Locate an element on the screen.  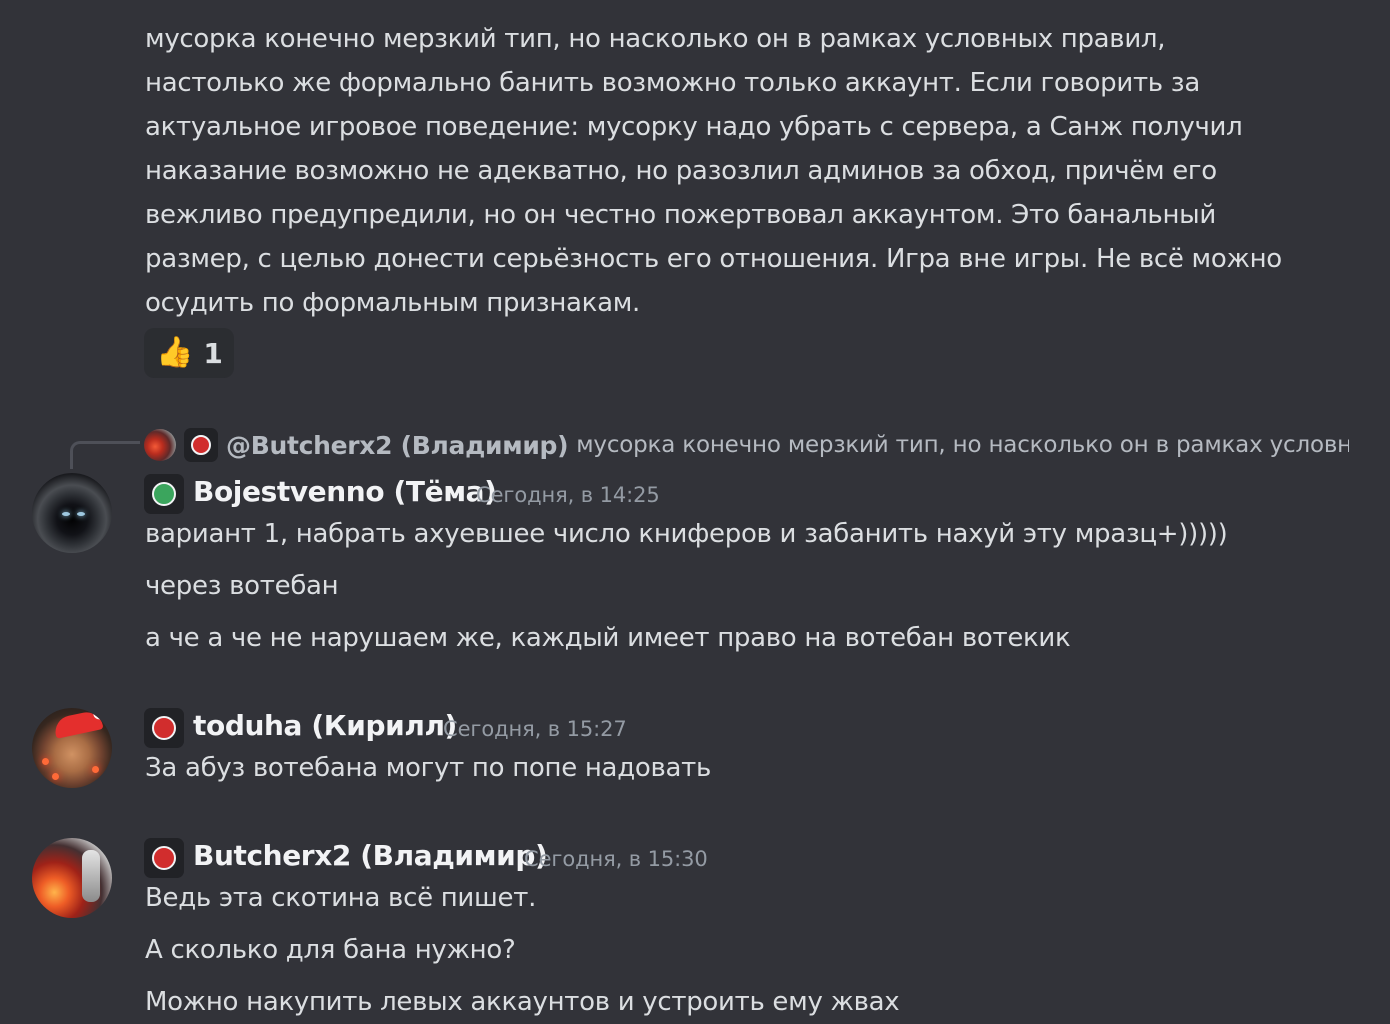
message-text-line: через вотебан is located at coordinates (242, 586).